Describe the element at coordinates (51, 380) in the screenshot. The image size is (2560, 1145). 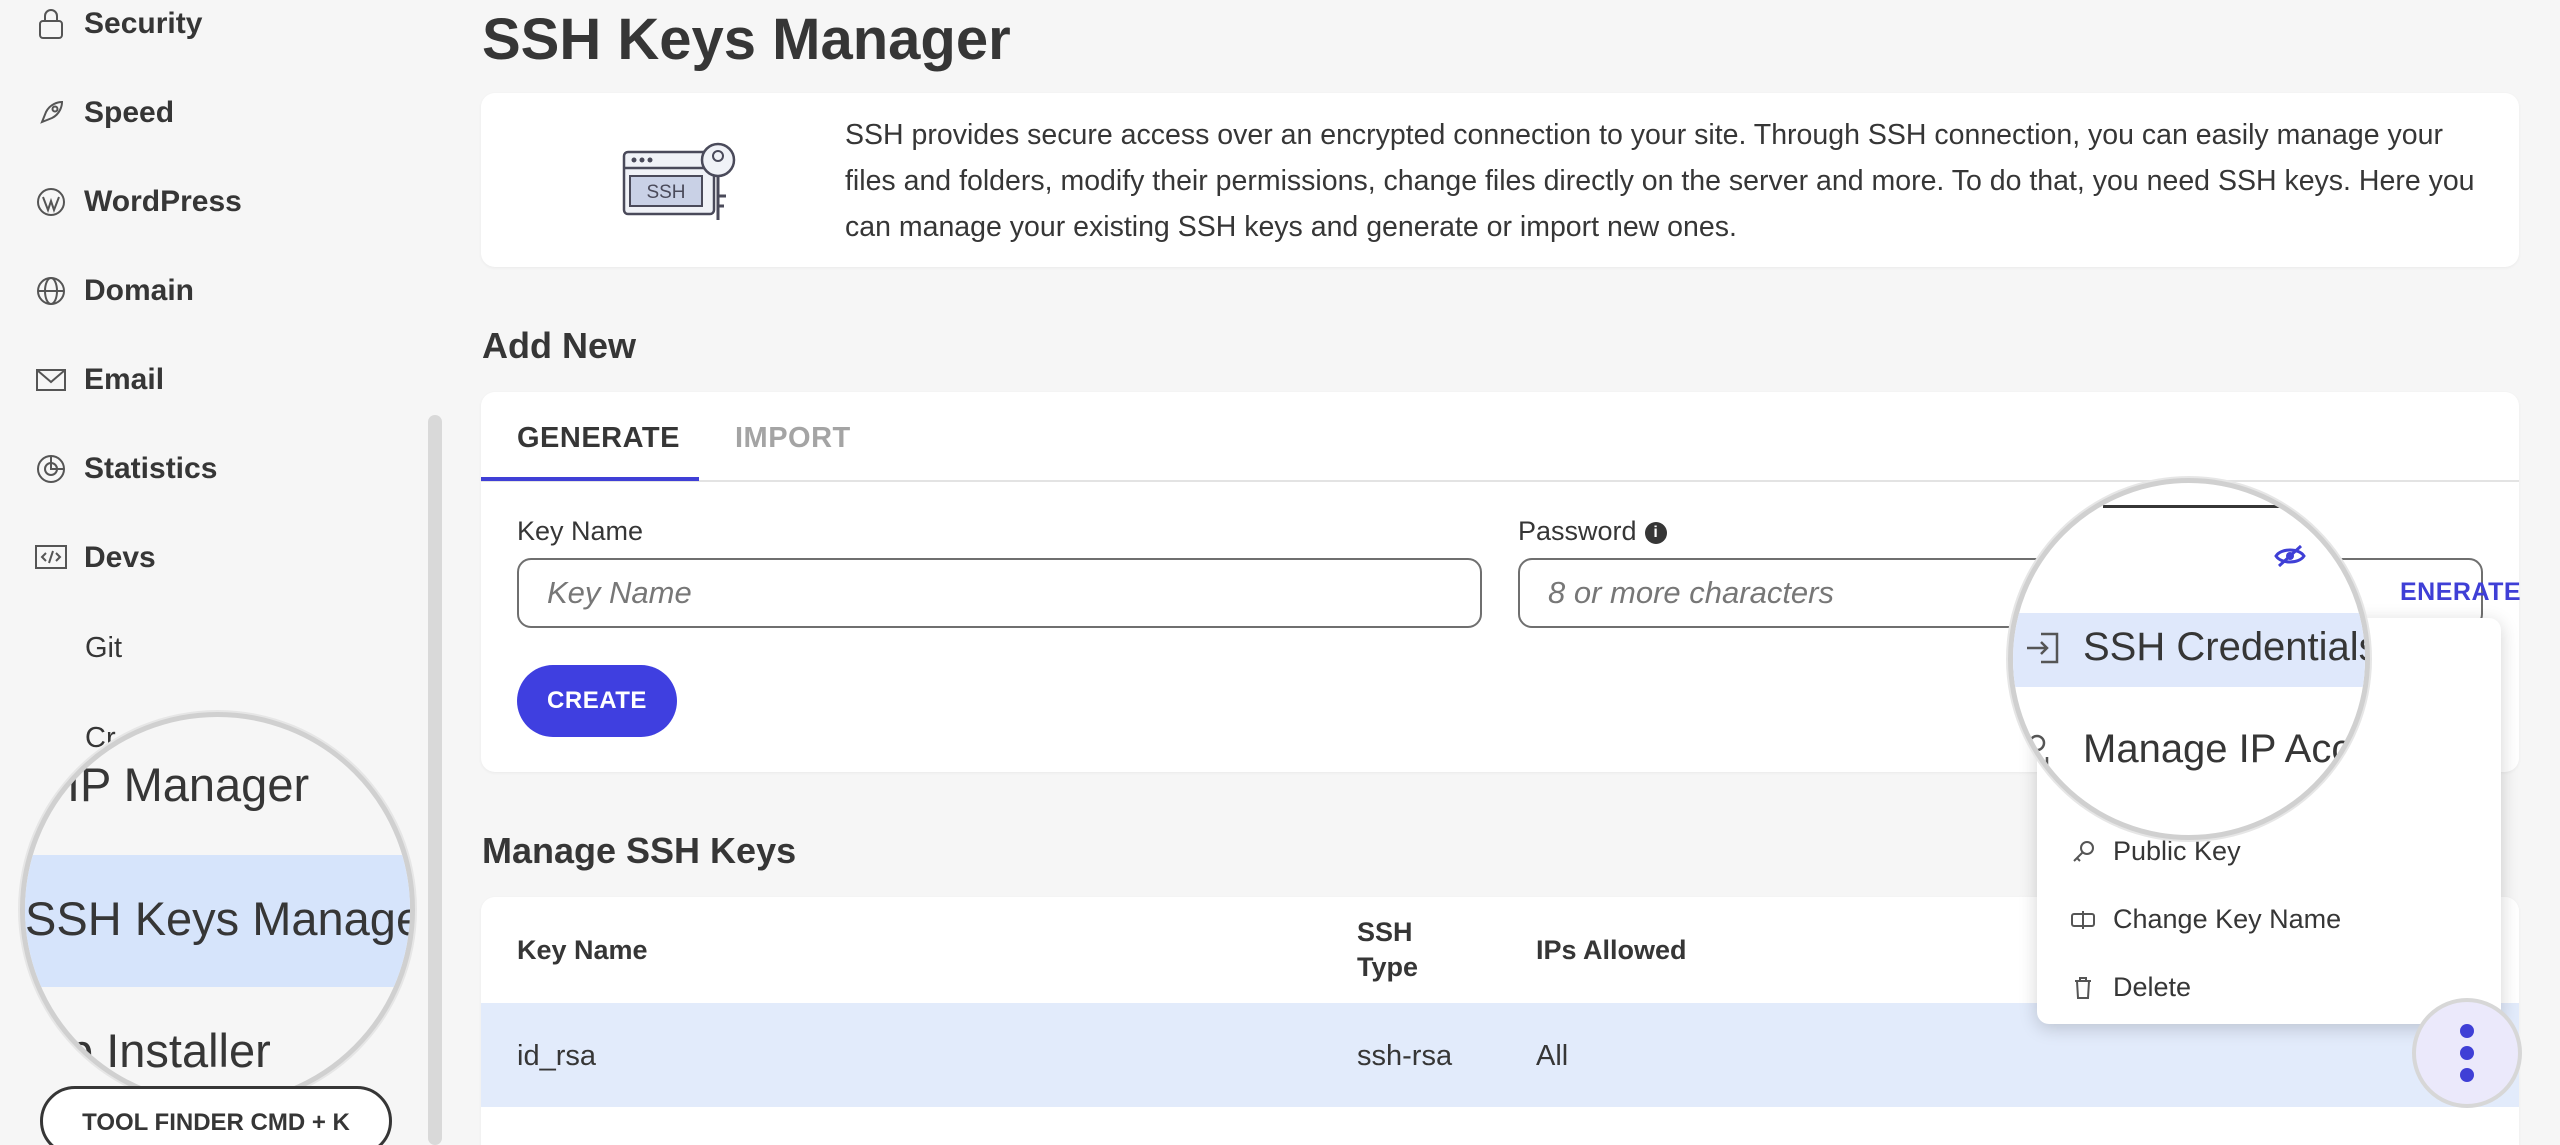
I see `mail-icon` at that location.